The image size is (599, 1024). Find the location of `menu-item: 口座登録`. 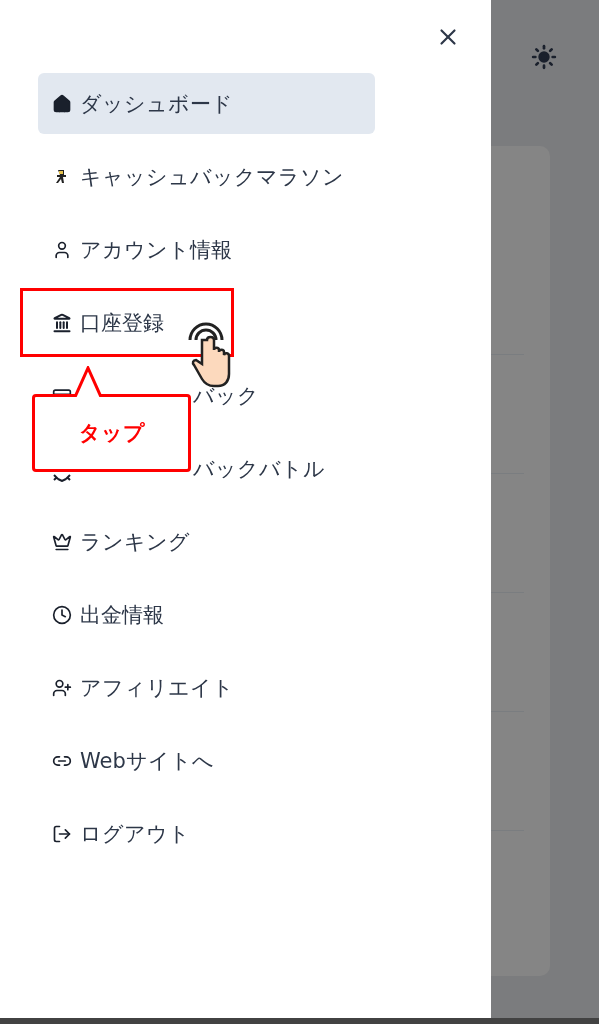

menu-item: 口座登録 is located at coordinates (206, 322).